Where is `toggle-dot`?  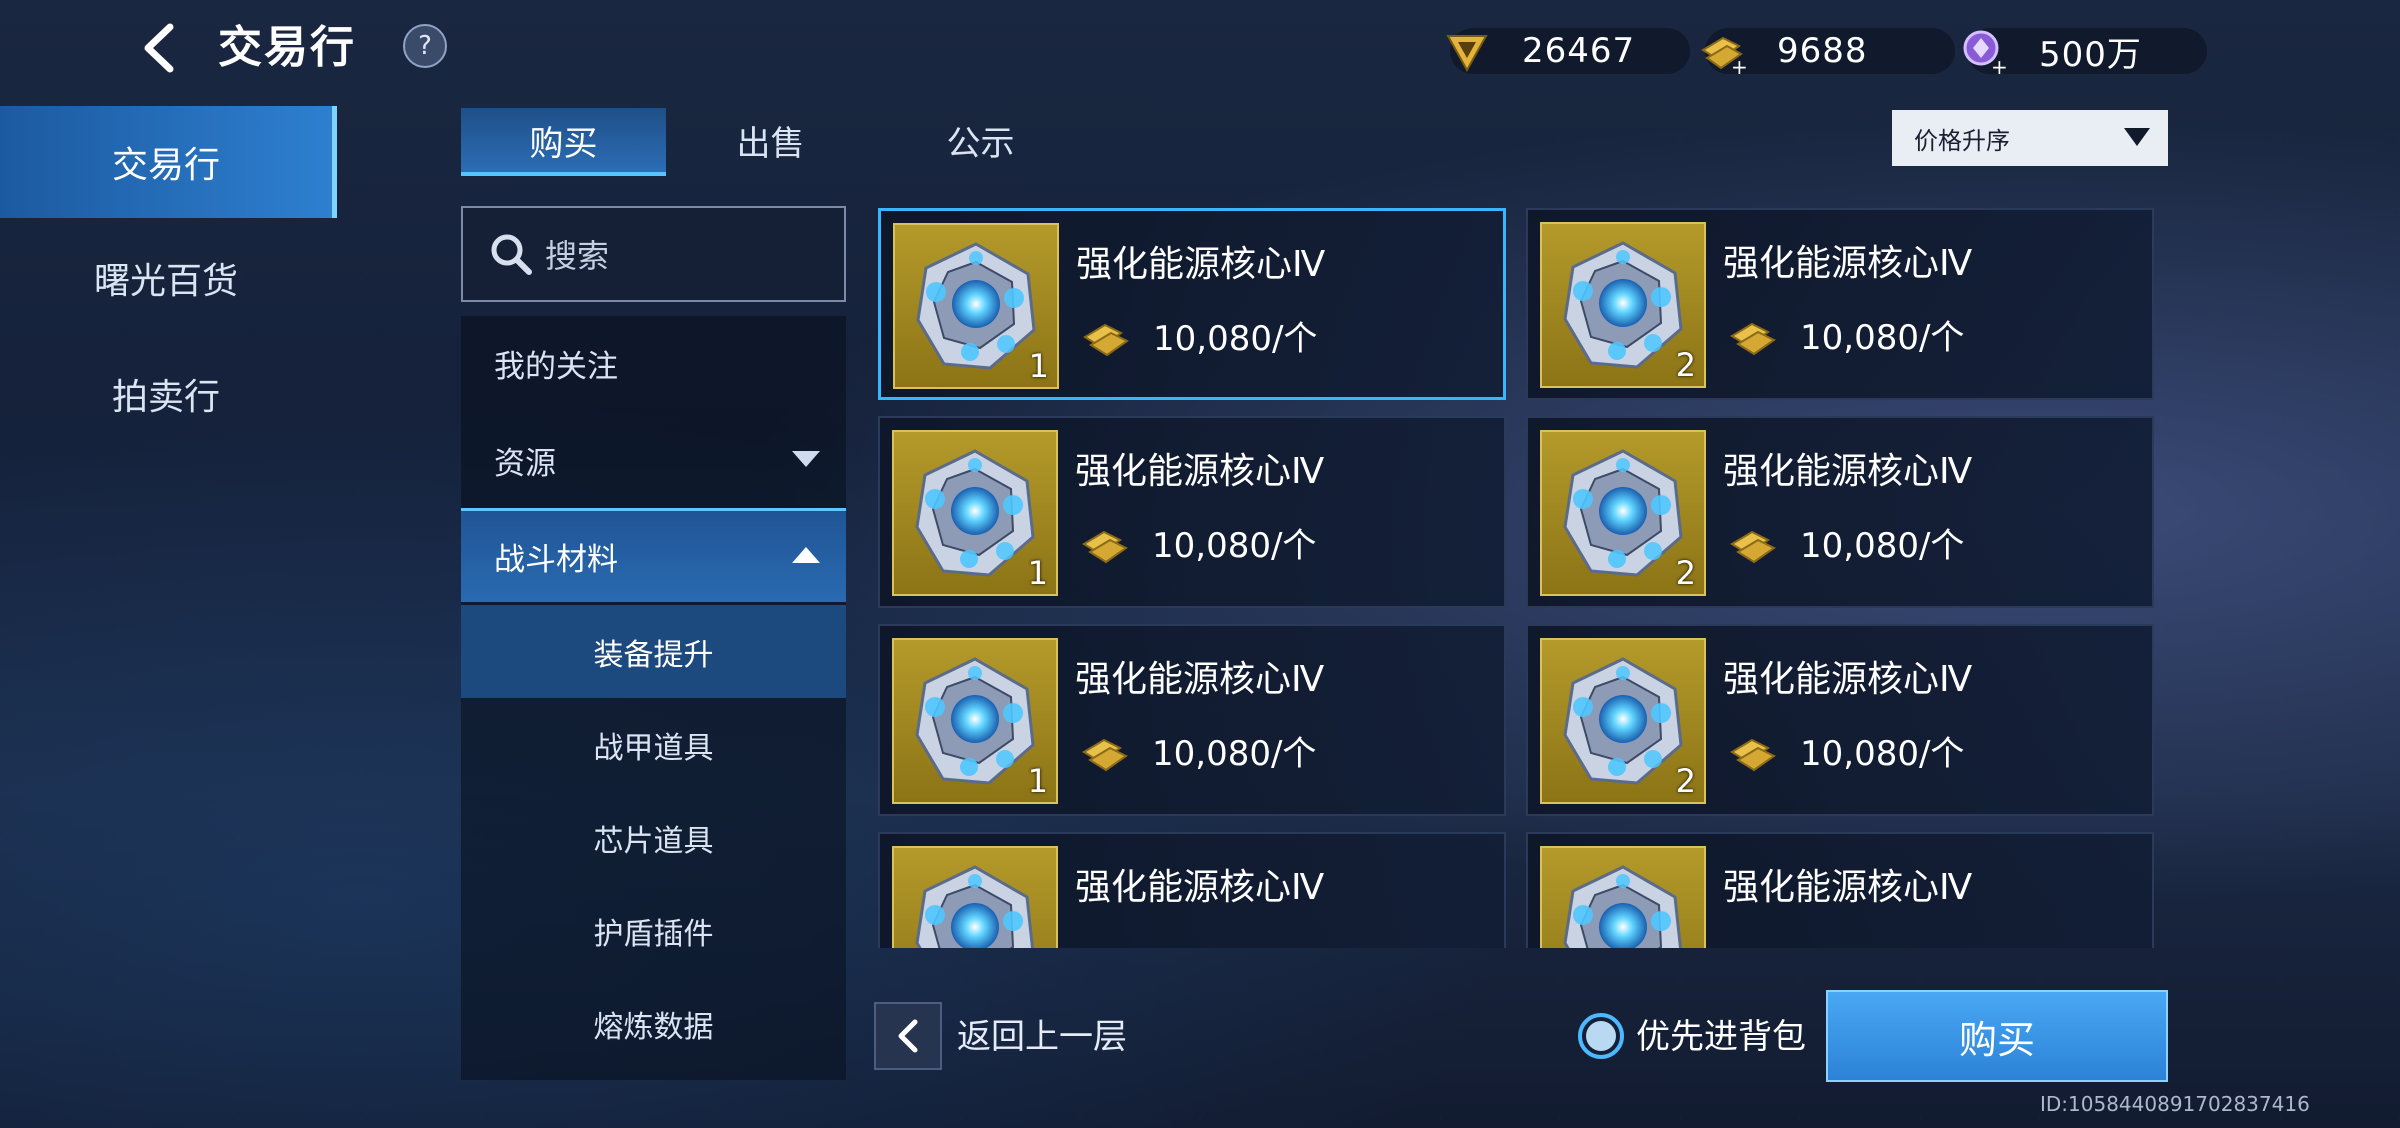 toggle-dot is located at coordinates (1601, 1036).